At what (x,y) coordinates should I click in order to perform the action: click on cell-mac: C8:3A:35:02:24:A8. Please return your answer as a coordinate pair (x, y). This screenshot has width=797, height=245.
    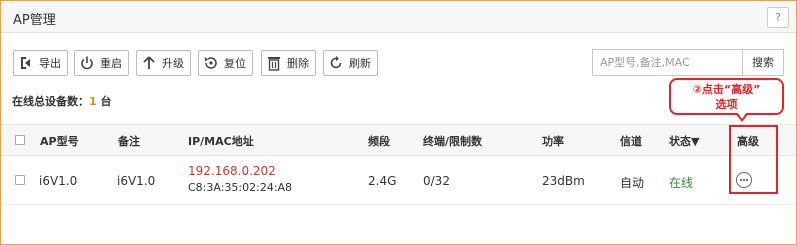
    Looking at the image, I should click on (240, 187).